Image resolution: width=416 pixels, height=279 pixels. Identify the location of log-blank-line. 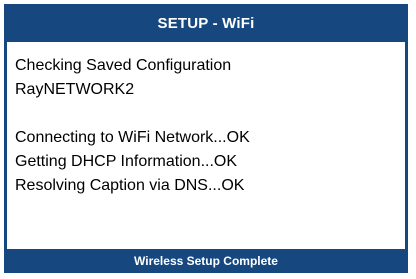
(210, 114).